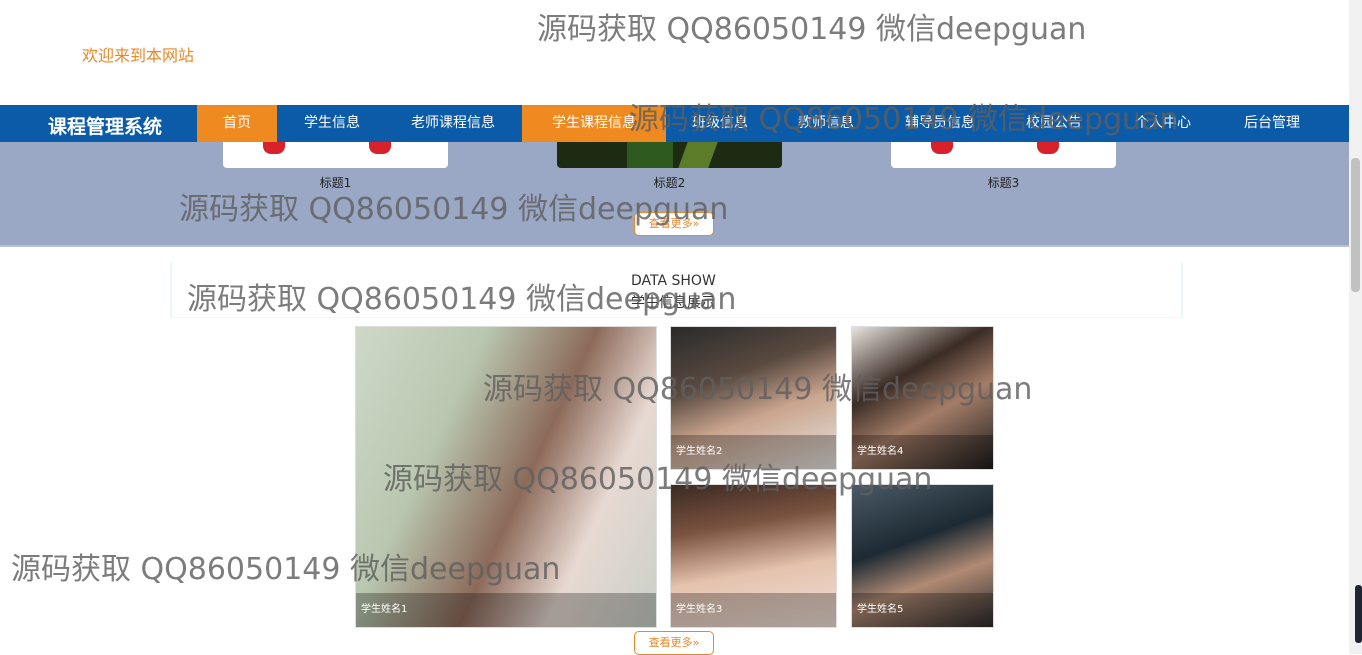  I want to click on students-more-button: 查看更多», so click(674, 643).